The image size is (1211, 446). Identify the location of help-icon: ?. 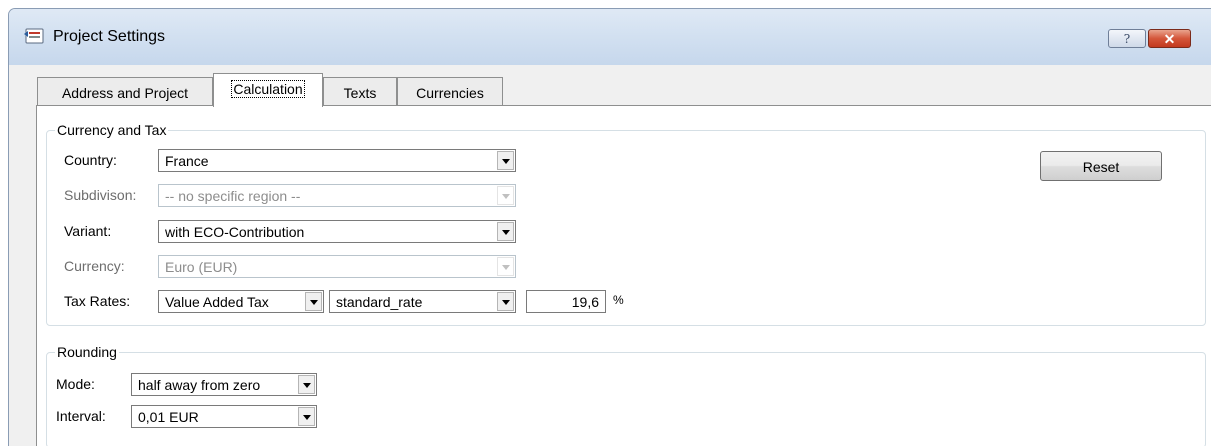
(1127, 38).